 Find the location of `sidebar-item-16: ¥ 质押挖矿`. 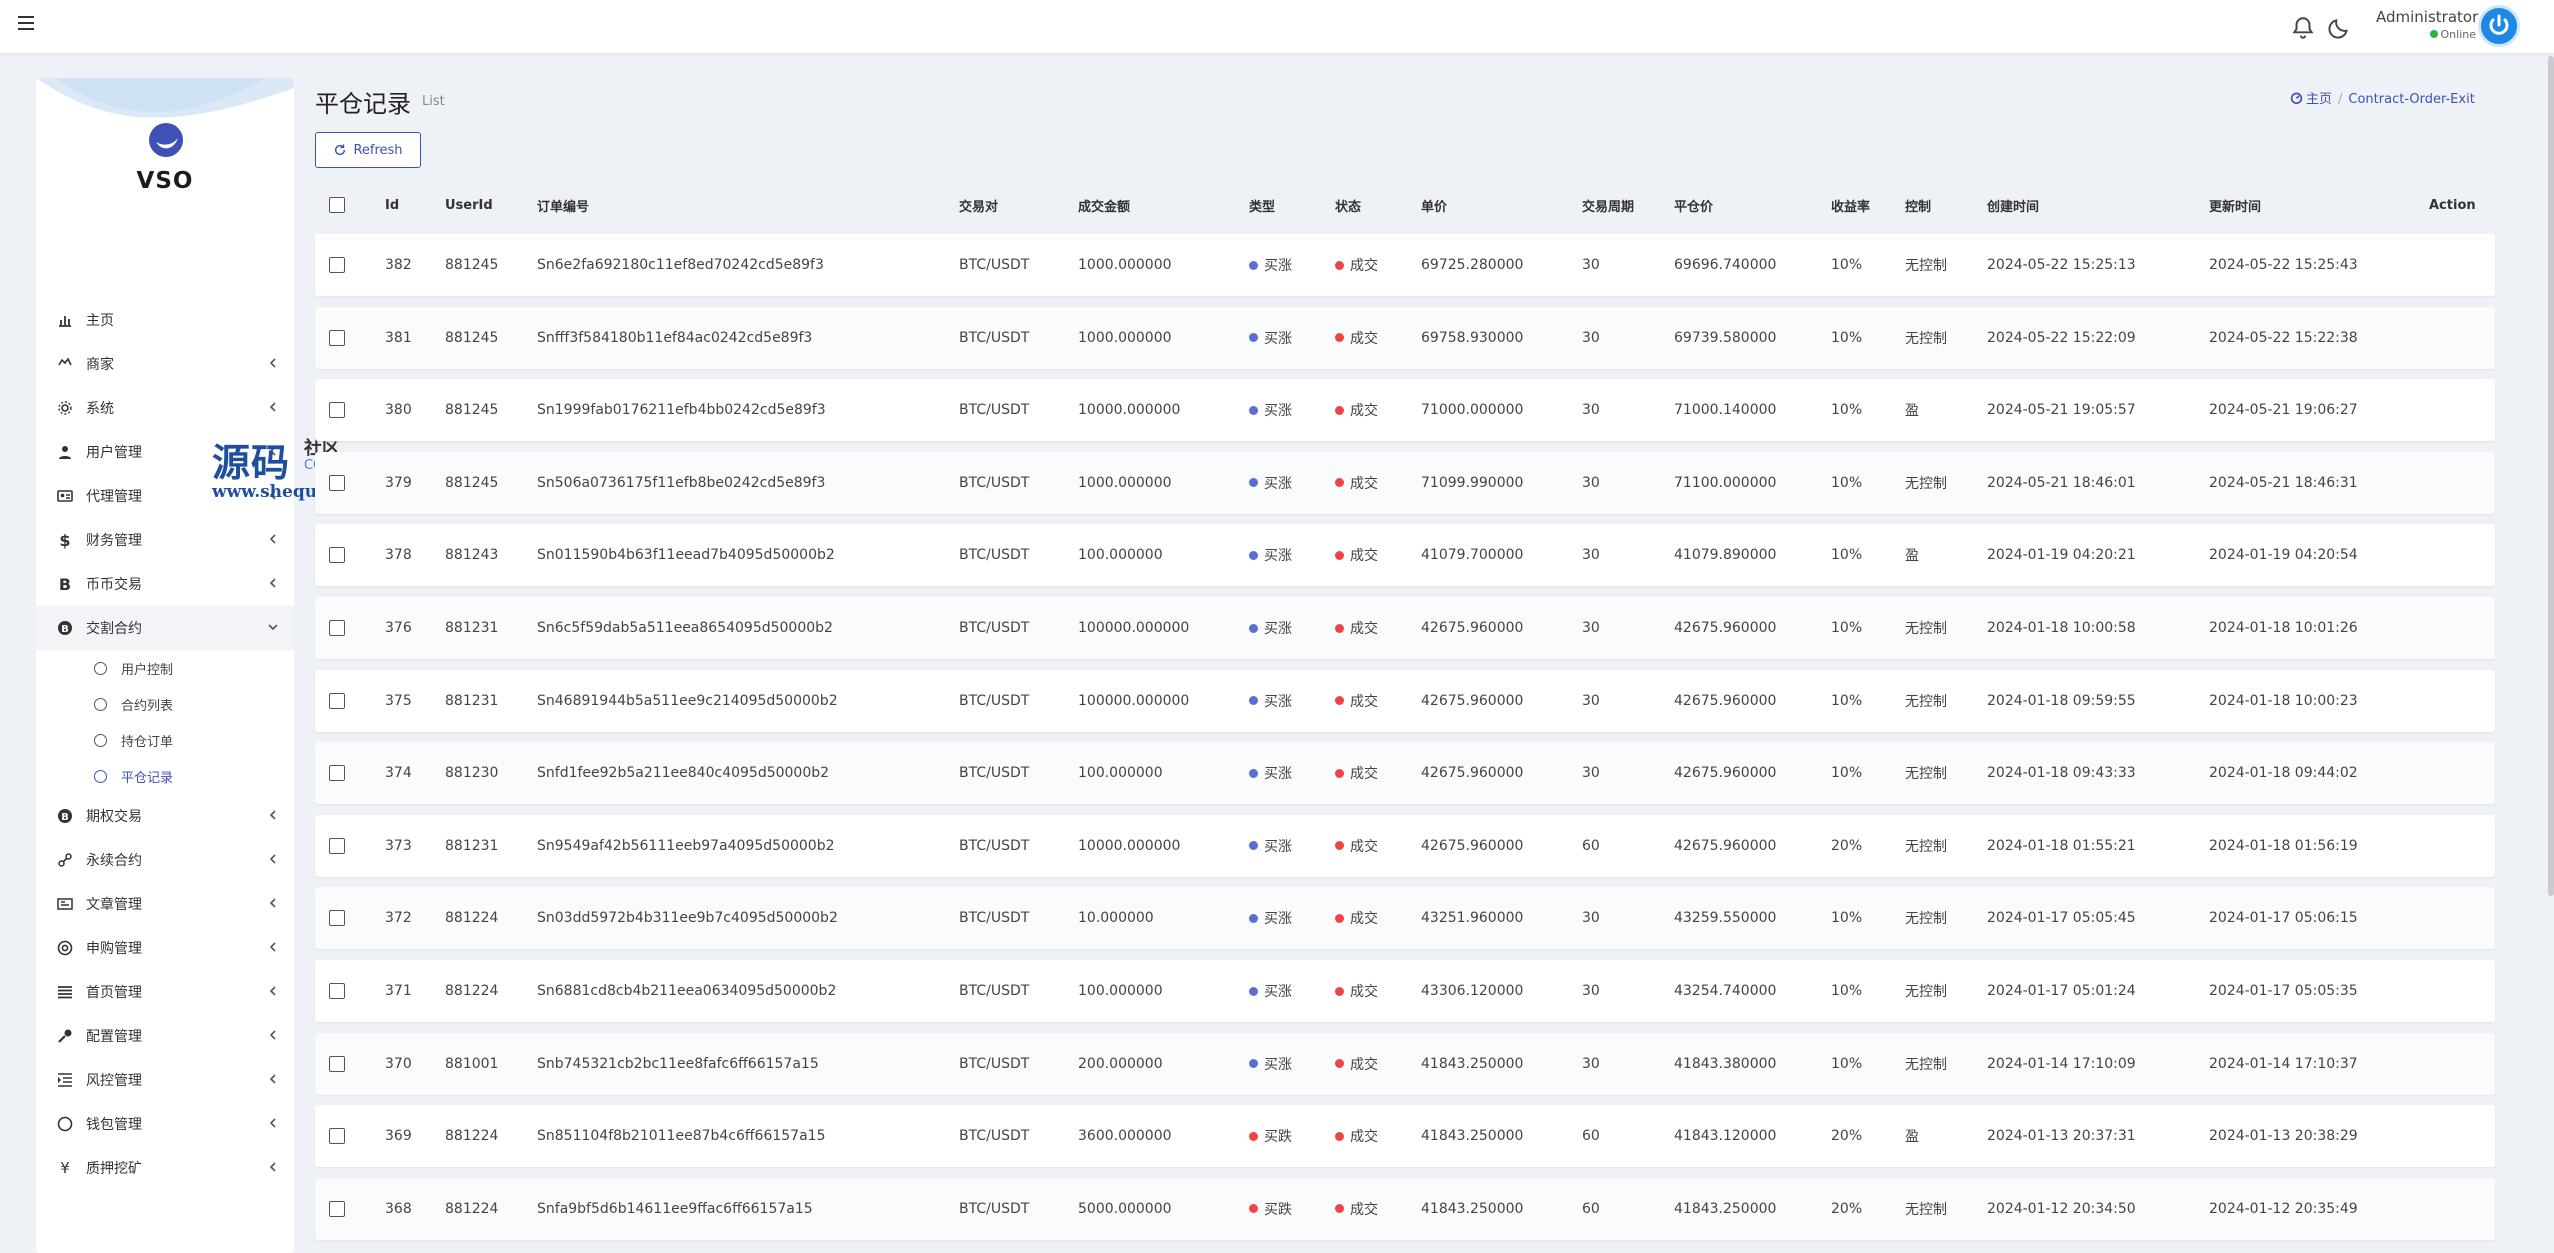

sidebar-item-16: ¥ 质押挖矿 is located at coordinates (165, 1168).